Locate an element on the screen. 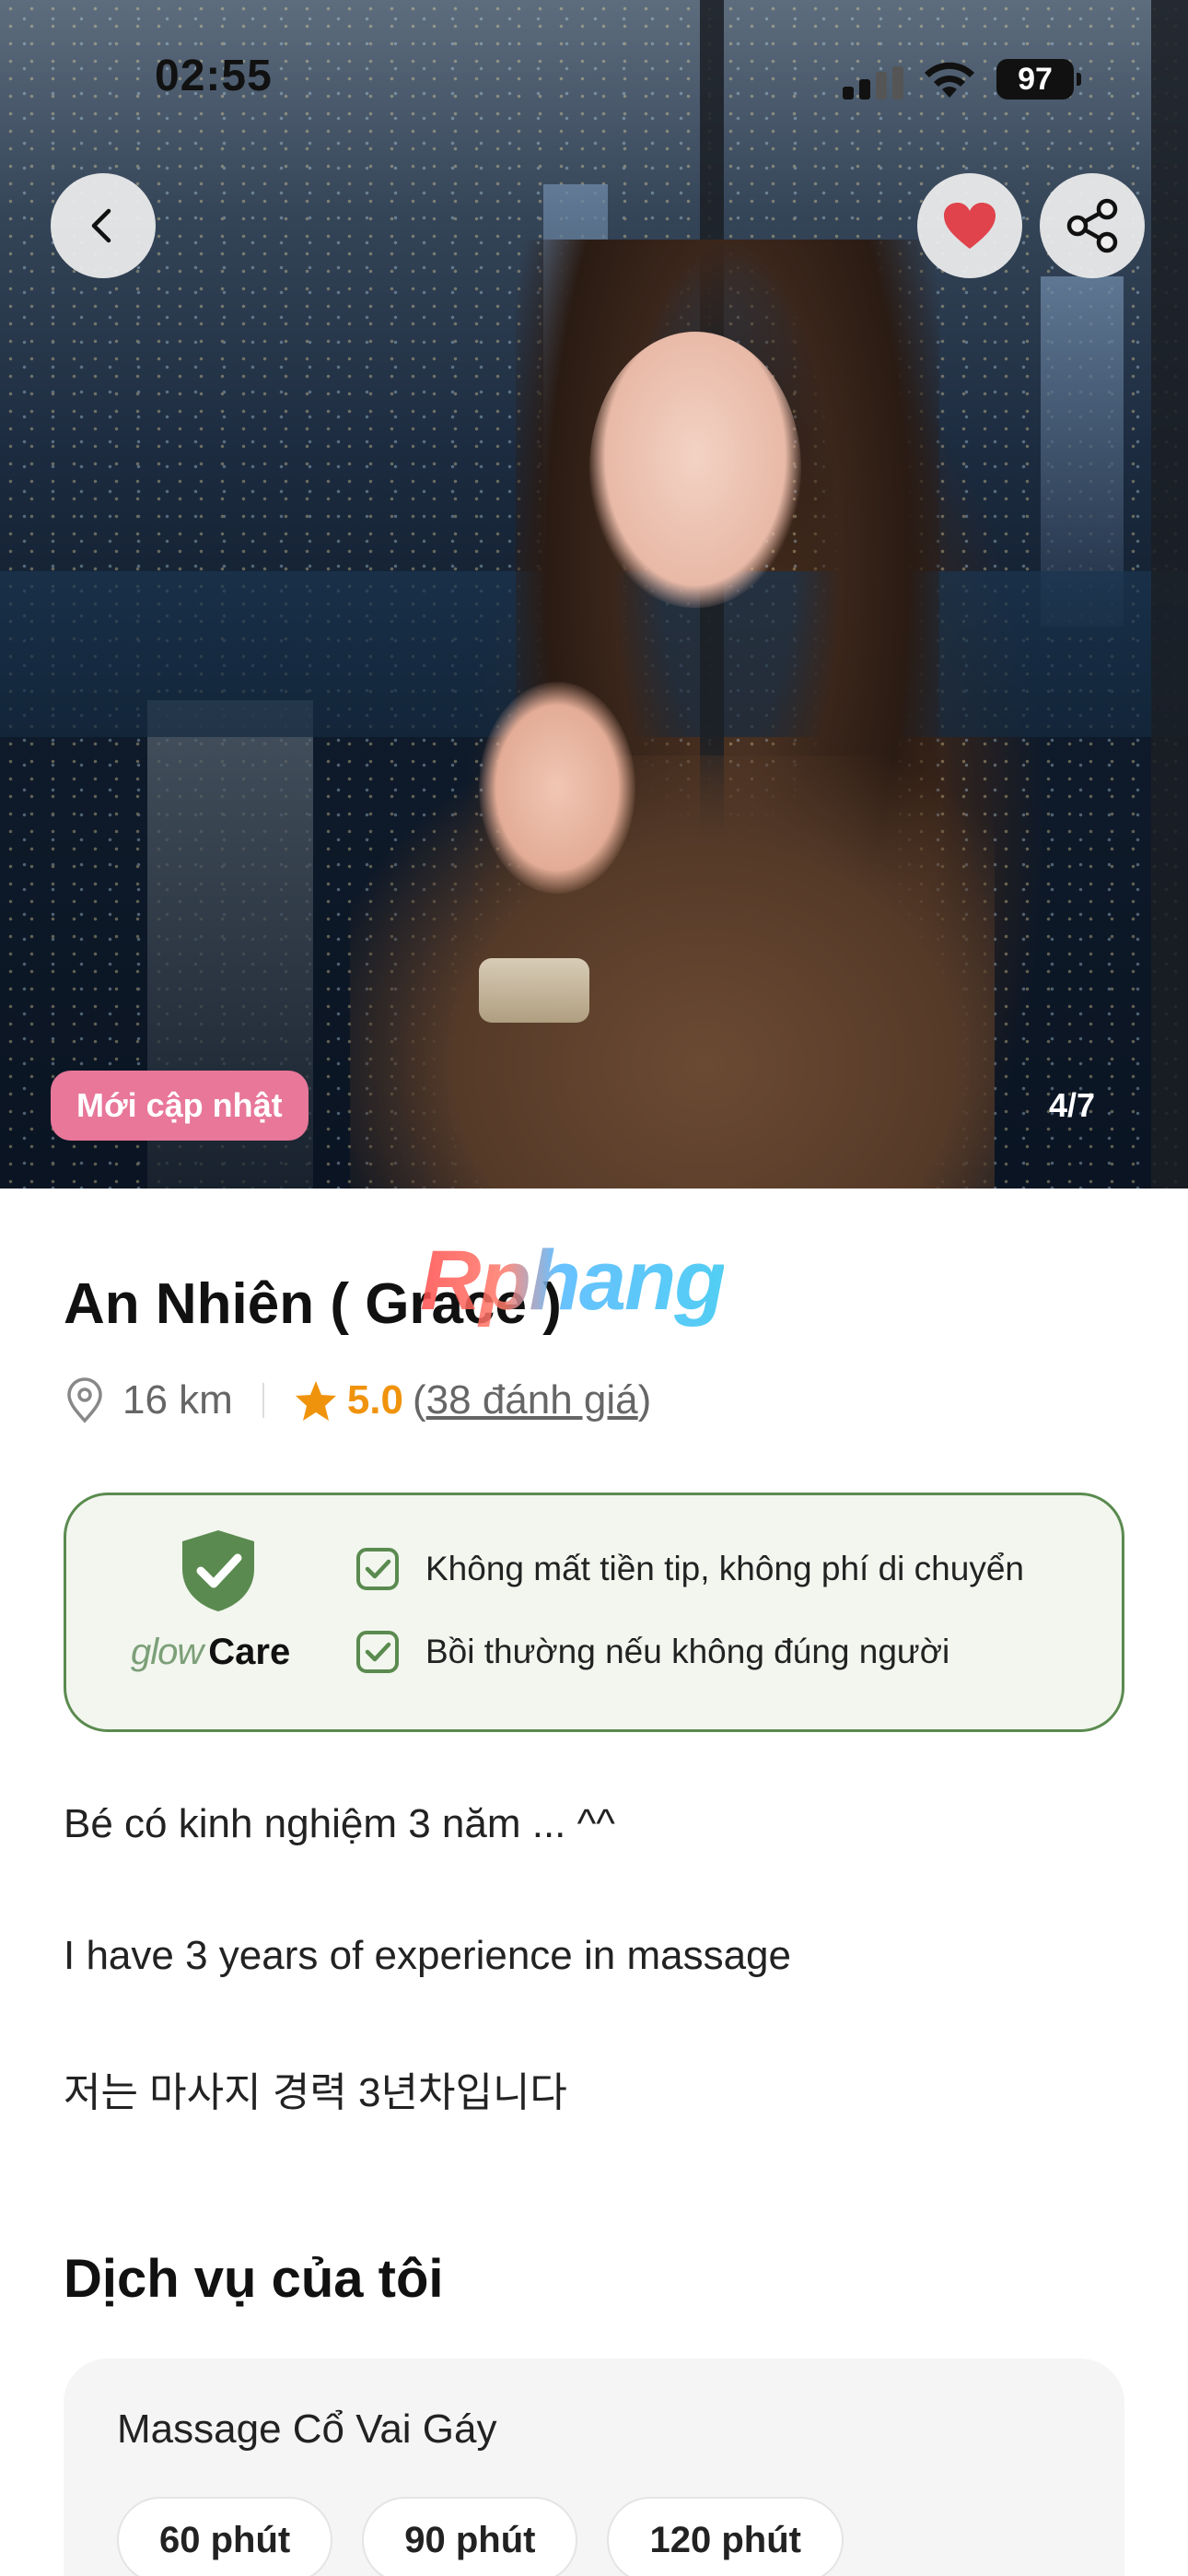 The height and width of the screenshot is (2576, 1188). care-benefit-item: Không mất tiền tip, không phí di chuyển is located at coordinates (689, 1569).